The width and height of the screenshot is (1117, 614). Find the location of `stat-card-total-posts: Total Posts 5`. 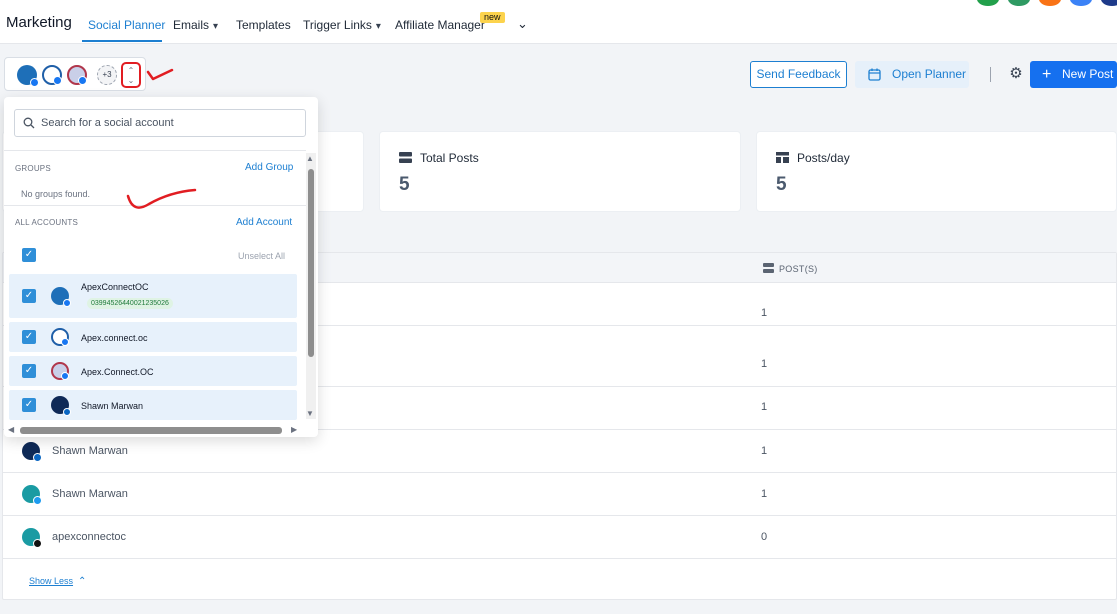

stat-card-total-posts: Total Posts 5 is located at coordinates (560, 171).